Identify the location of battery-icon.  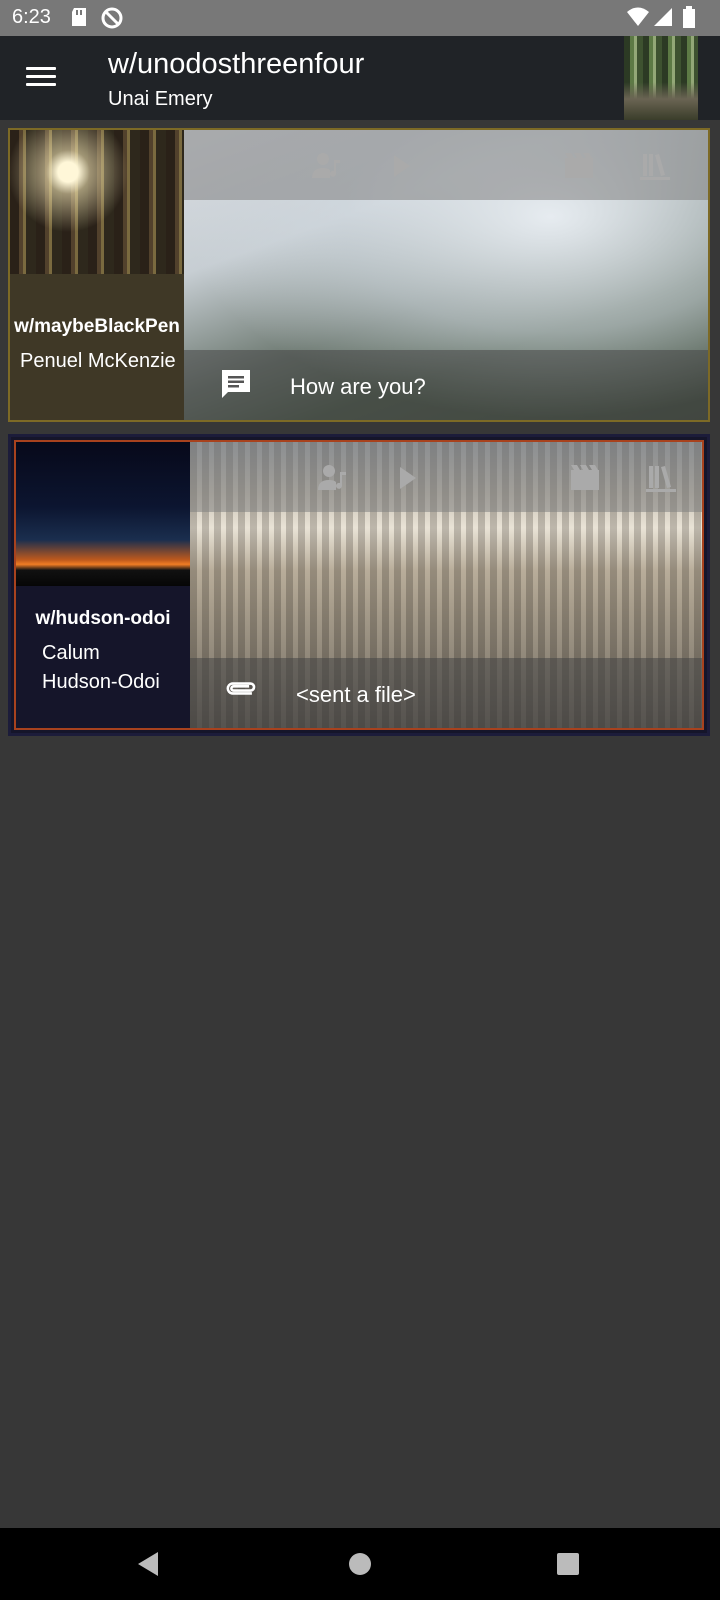
(689, 17).